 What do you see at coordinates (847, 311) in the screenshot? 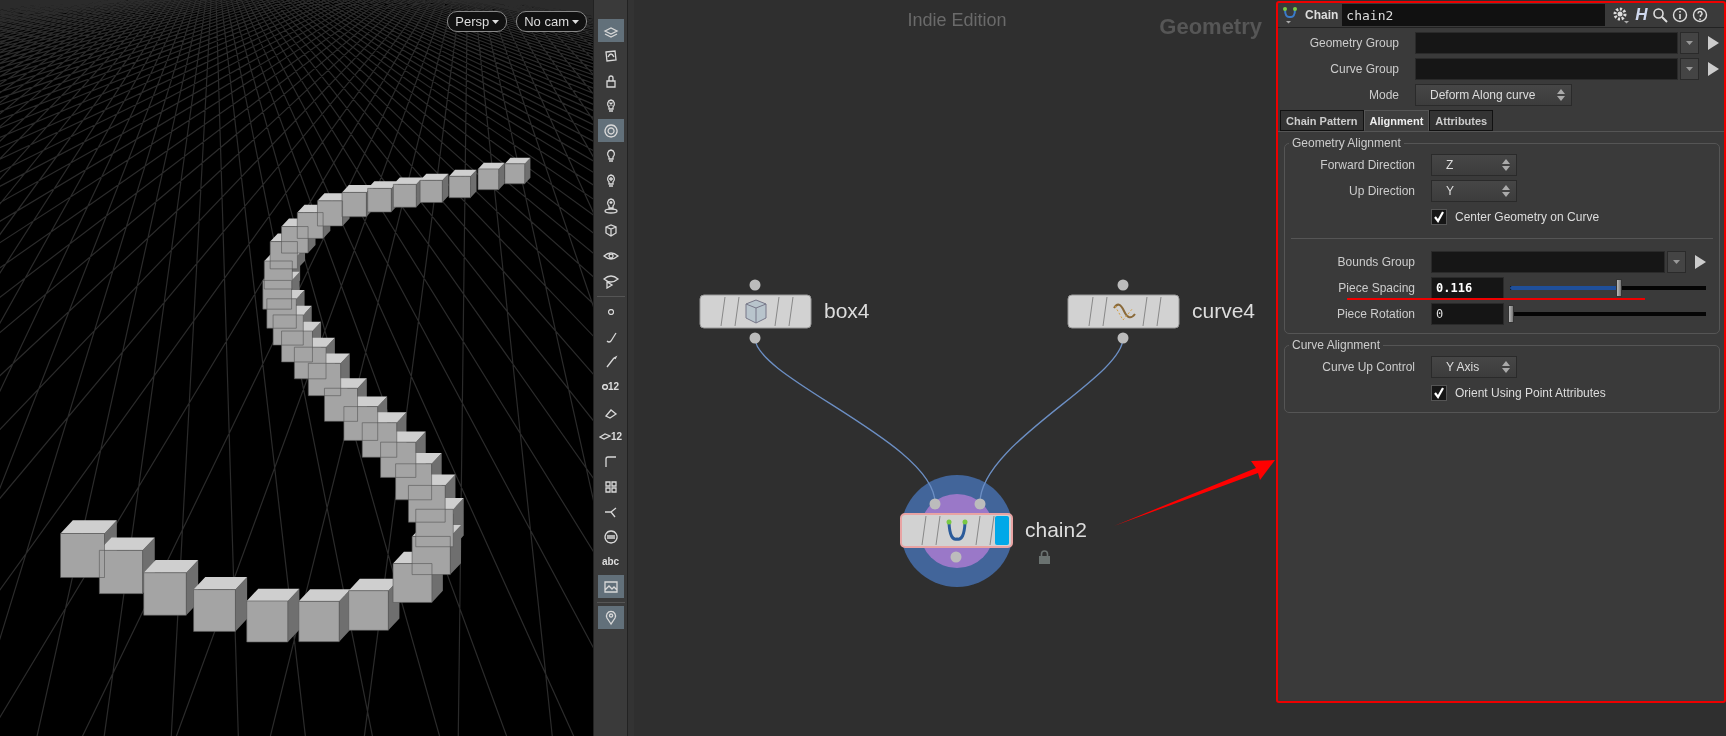
I see `node-label: box4` at bounding box center [847, 311].